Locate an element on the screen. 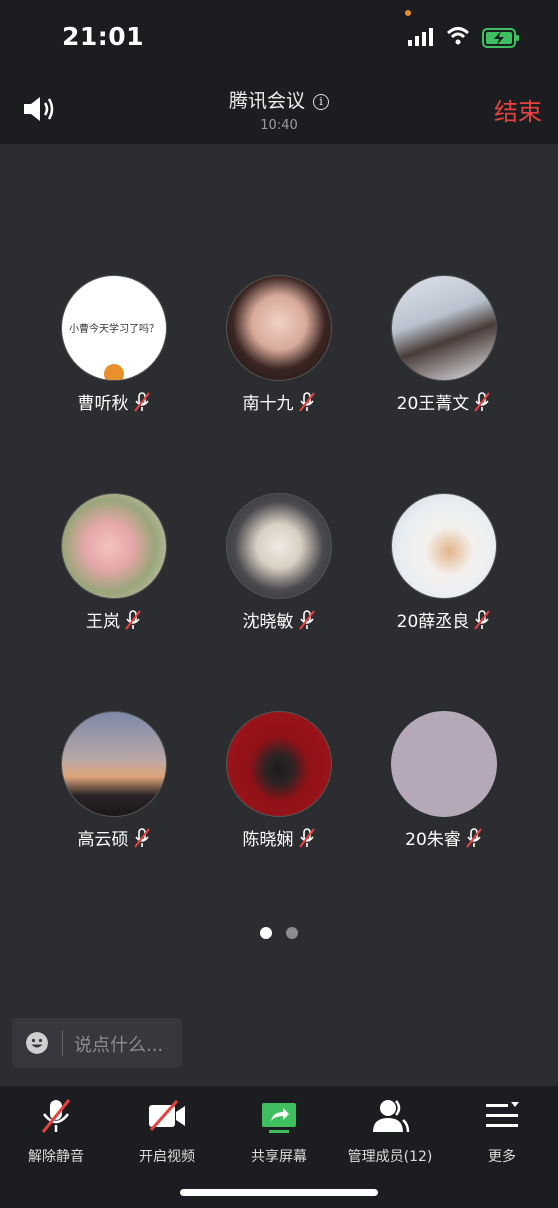 The width and height of the screenshot is (558, 1208). participant-tile: 沈晓敏 is located at coordinates (279, 562).